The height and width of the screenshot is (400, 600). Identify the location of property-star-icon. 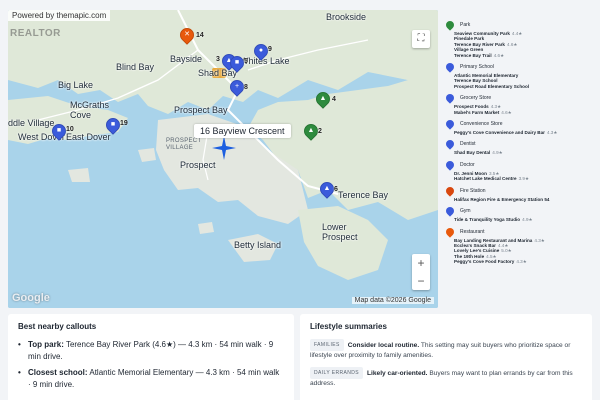
(224, 148).